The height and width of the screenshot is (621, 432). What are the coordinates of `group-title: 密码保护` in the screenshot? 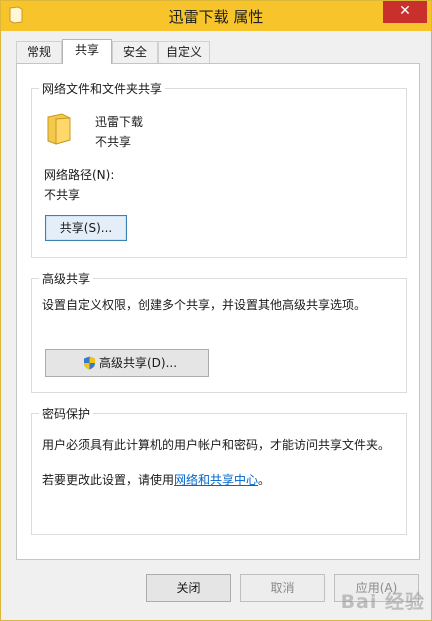 It's located at (66, 413).